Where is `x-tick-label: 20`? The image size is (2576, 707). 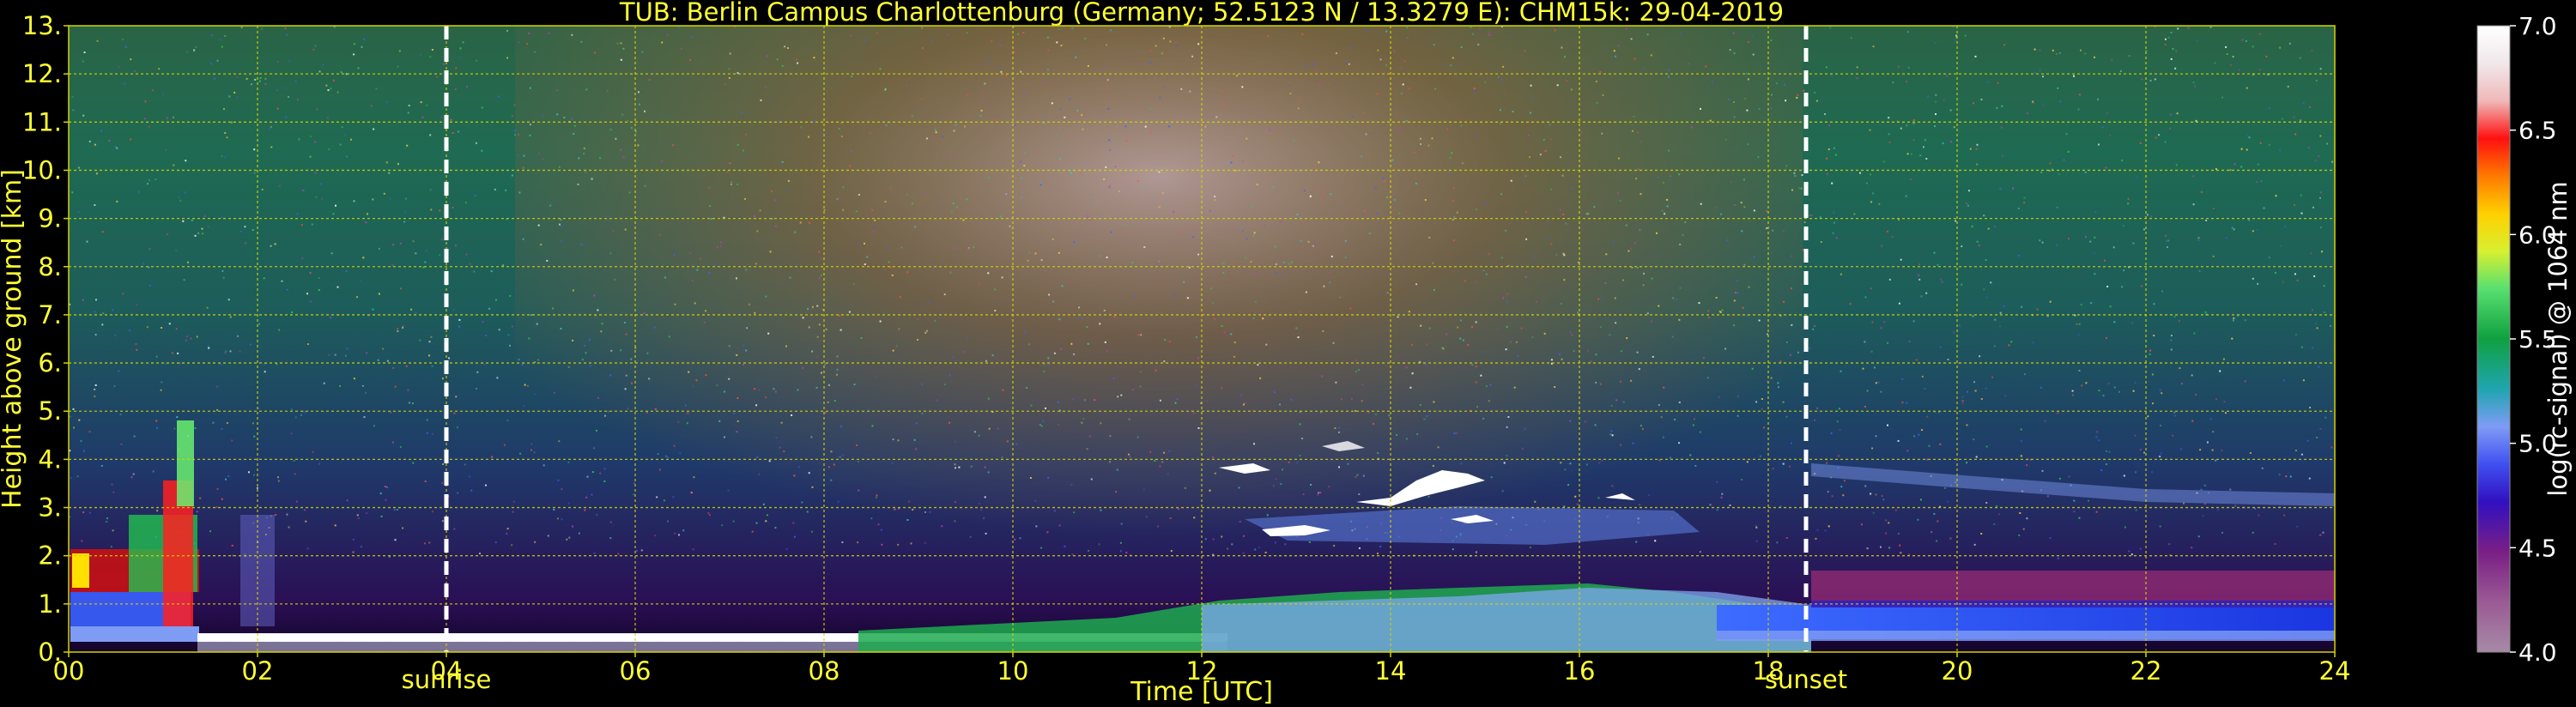
x-tick-label: 20 is located at coordinates (1957, 671).